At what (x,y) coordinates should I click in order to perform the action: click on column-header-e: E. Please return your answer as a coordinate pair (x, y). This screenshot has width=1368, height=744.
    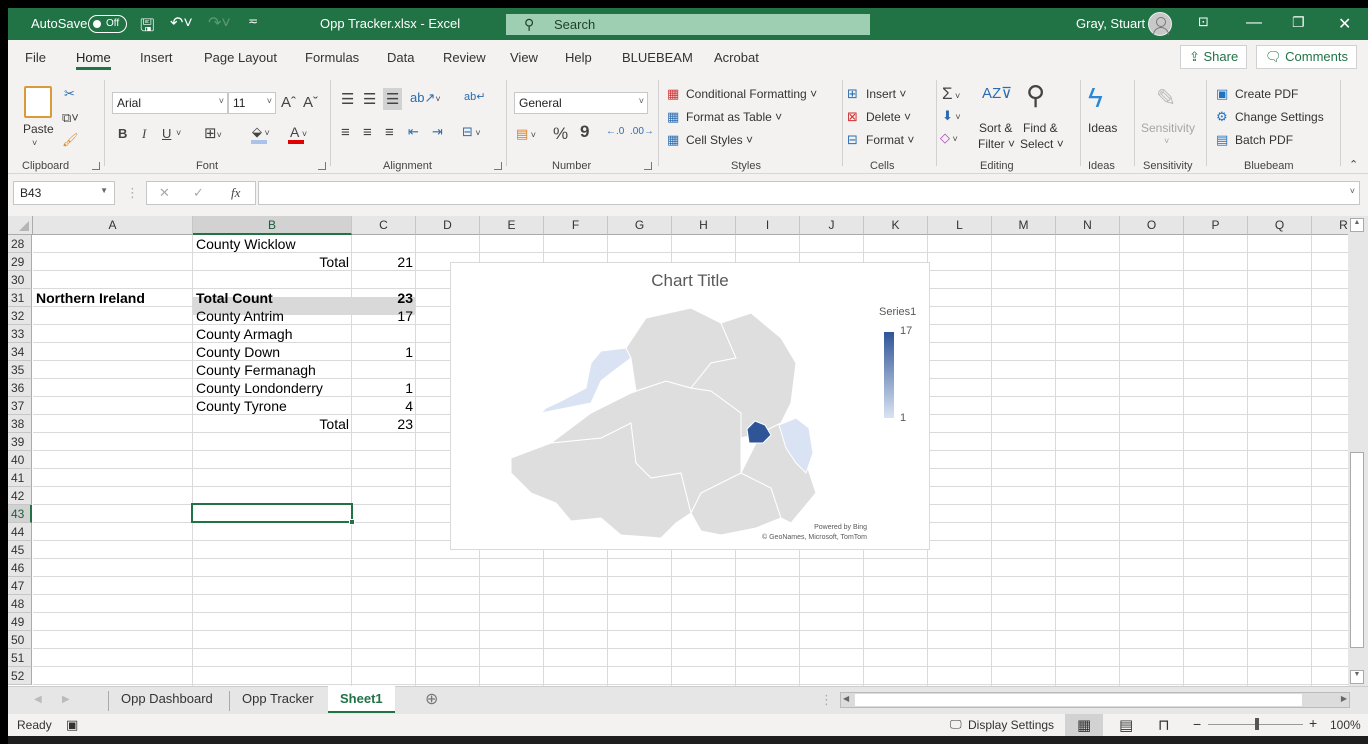
    Looking at the image, I should click on (512, 225).